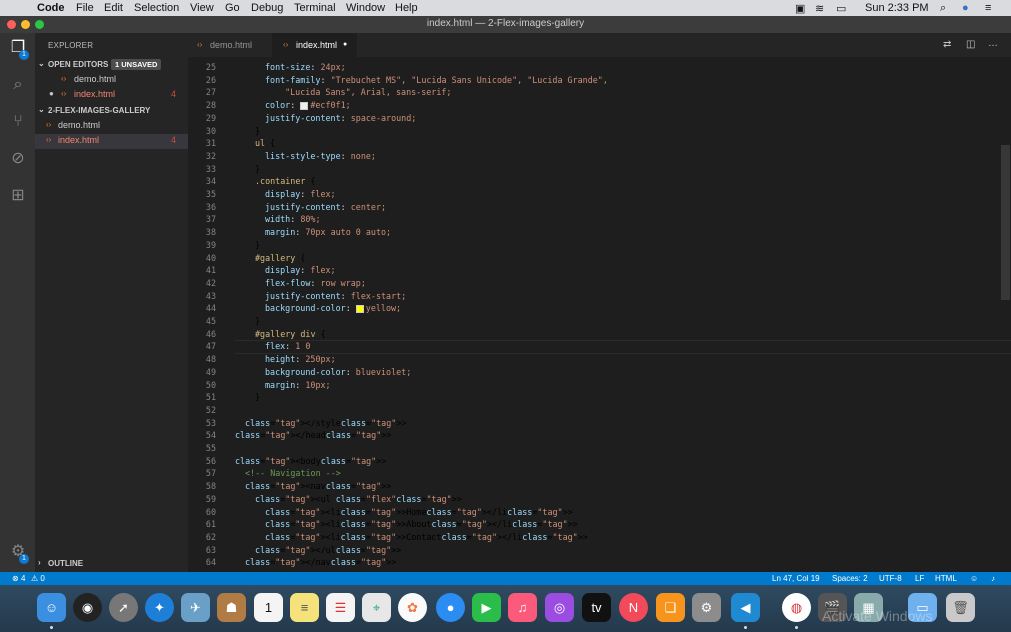 The image size is (1011, 632). I want to click on language-mode: HTML, so click(946, 578).